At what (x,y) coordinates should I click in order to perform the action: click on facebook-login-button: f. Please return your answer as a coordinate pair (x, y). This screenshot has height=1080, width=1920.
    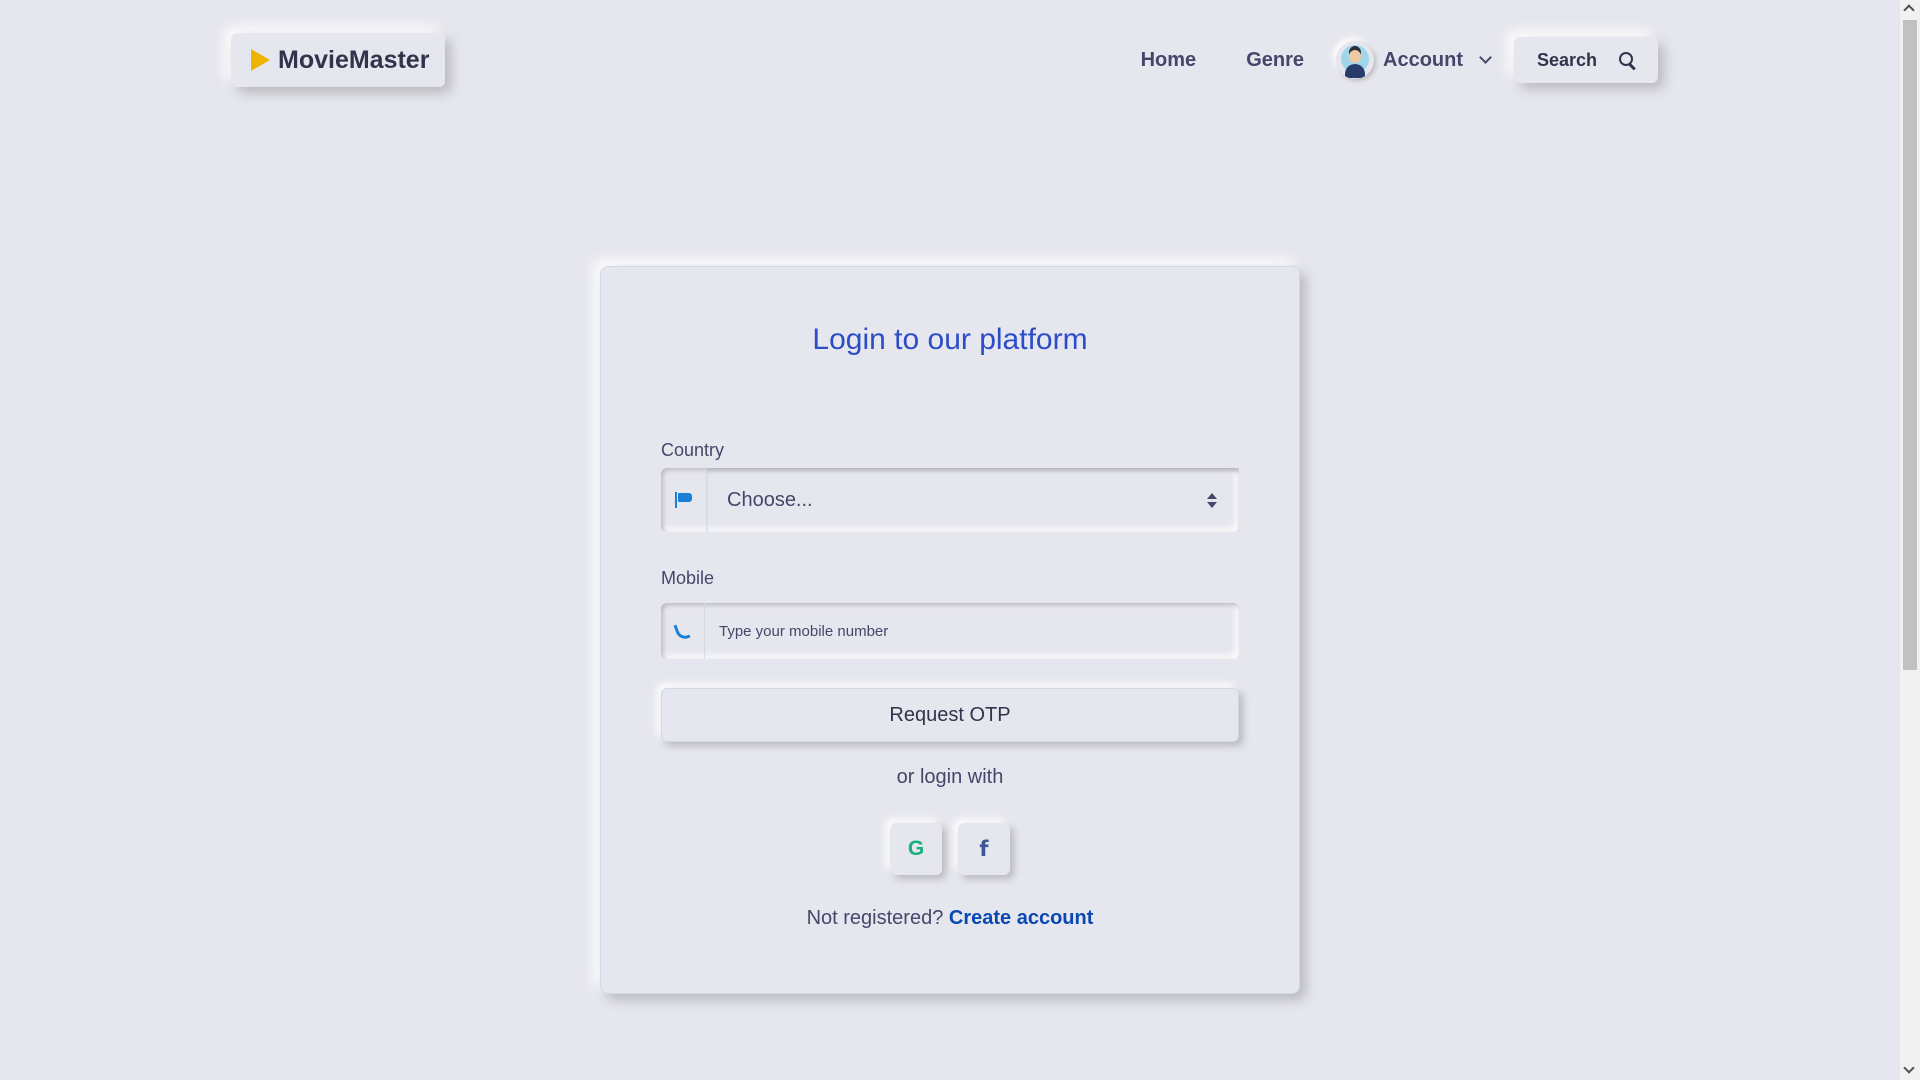
    Looking at the image, I should click on (984, 849).